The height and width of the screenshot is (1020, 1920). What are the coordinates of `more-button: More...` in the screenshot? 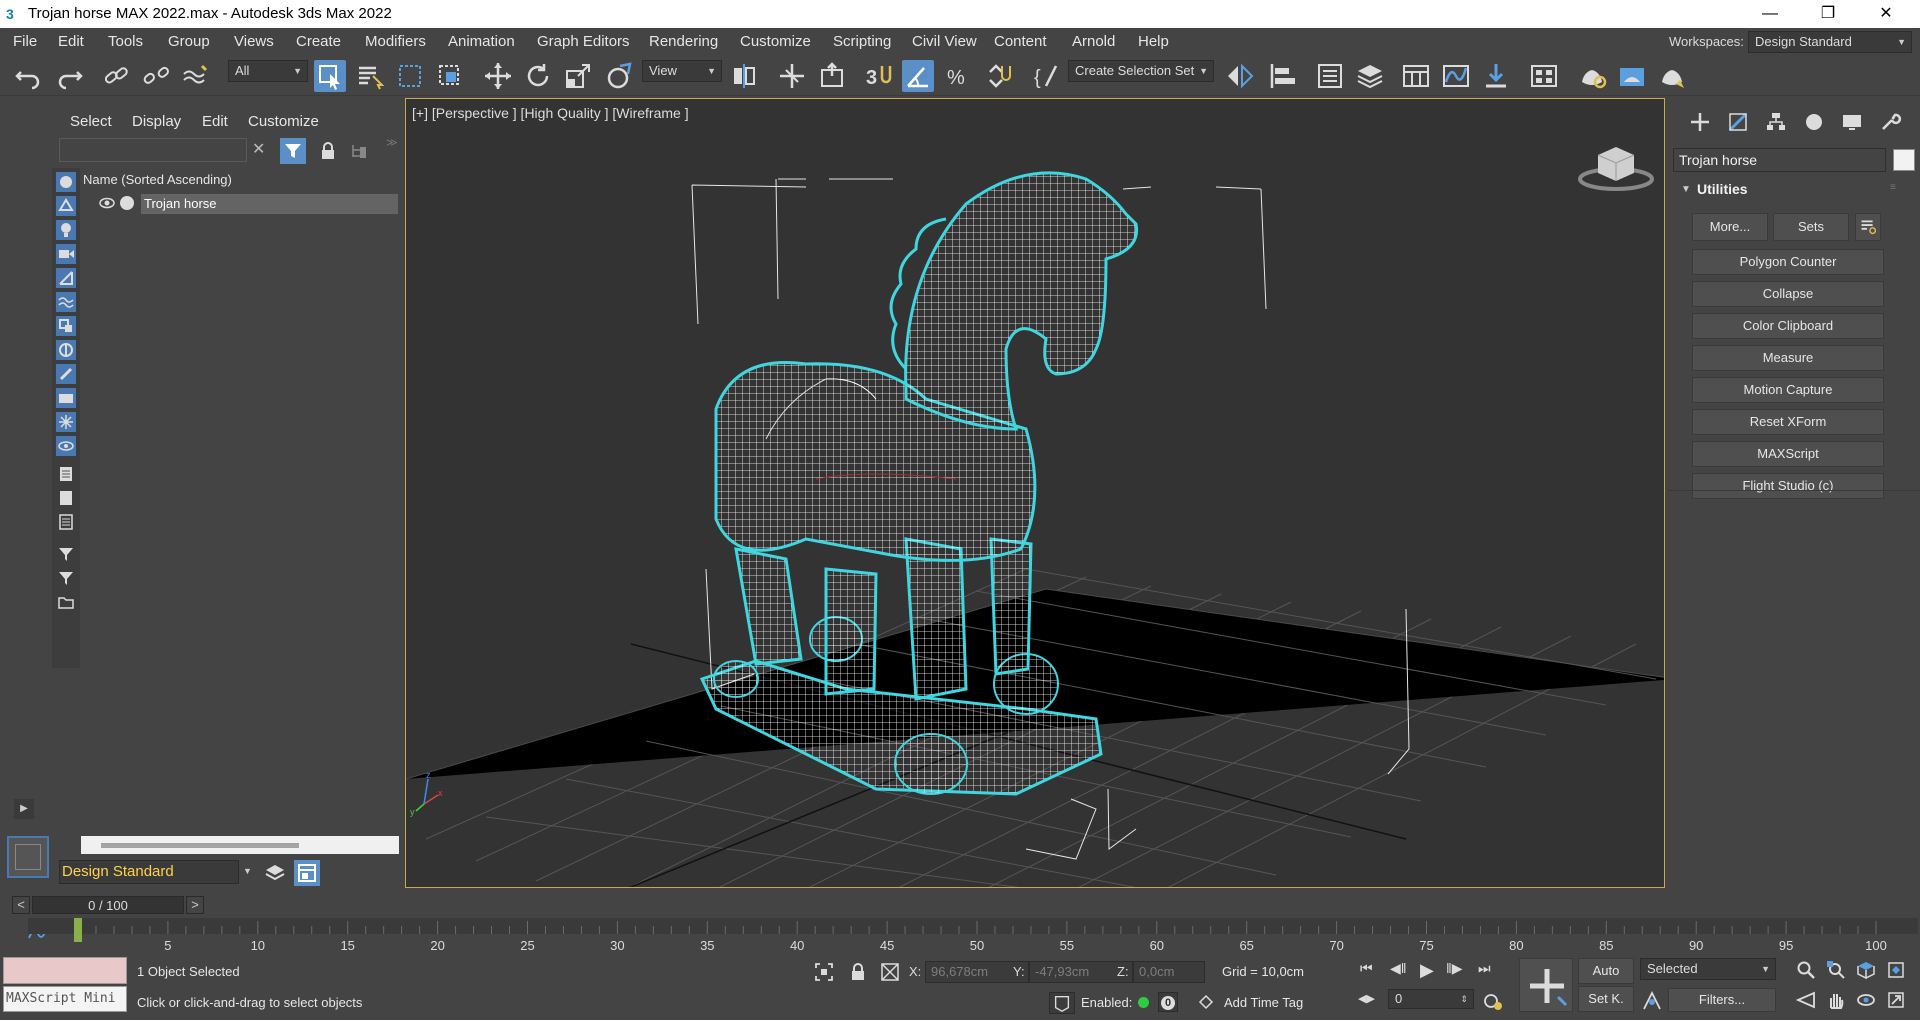 It's located at (1730, 227).